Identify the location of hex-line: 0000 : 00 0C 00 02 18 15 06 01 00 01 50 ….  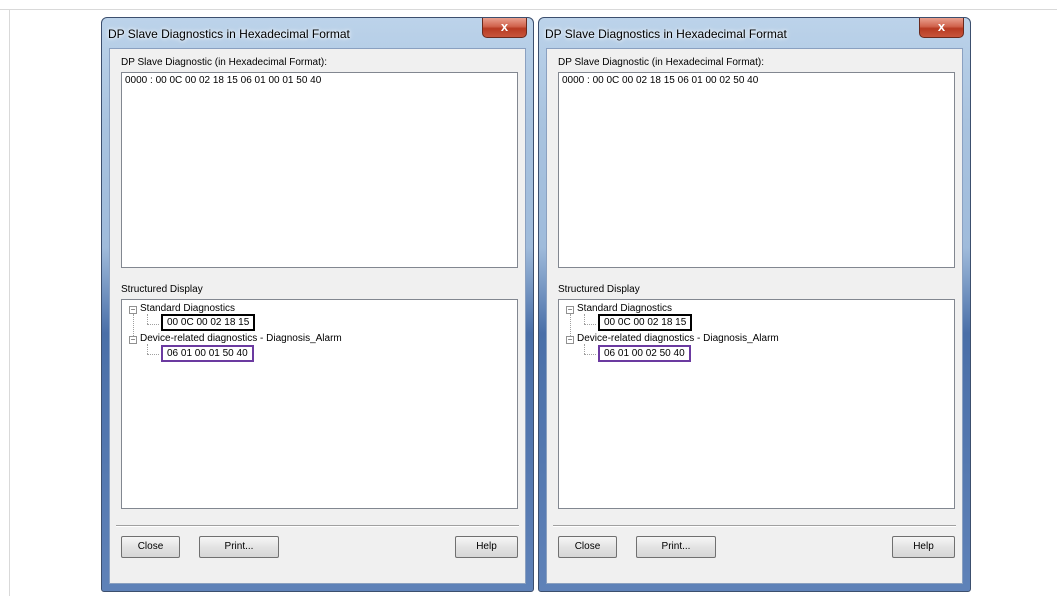
(223, 80).